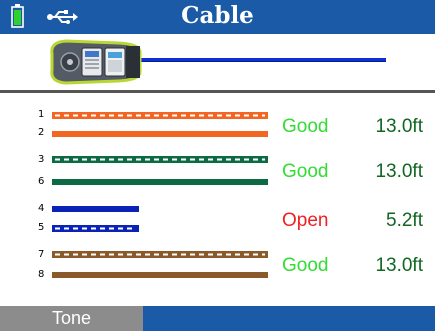 This screenshot has height=331, width=435. What do you see at coordinates (404, 220) in the screenshot?
I see `pair-length: 5.2ft` at bounding box center [404, 220].